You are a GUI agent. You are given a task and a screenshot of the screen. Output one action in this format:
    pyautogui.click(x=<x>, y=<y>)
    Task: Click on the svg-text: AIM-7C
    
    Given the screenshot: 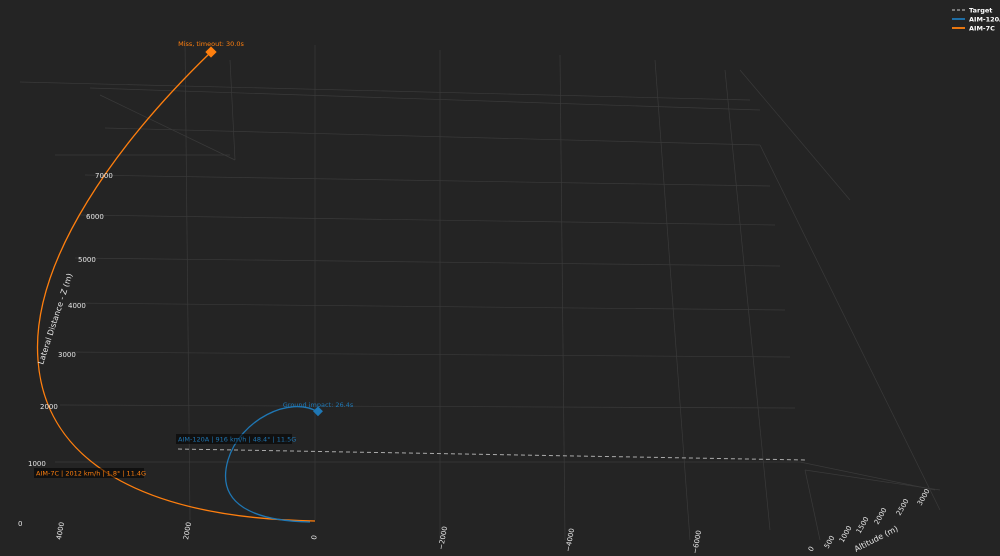 What is the action you would take?
    pyautogui.click(x=982, y=29)
    